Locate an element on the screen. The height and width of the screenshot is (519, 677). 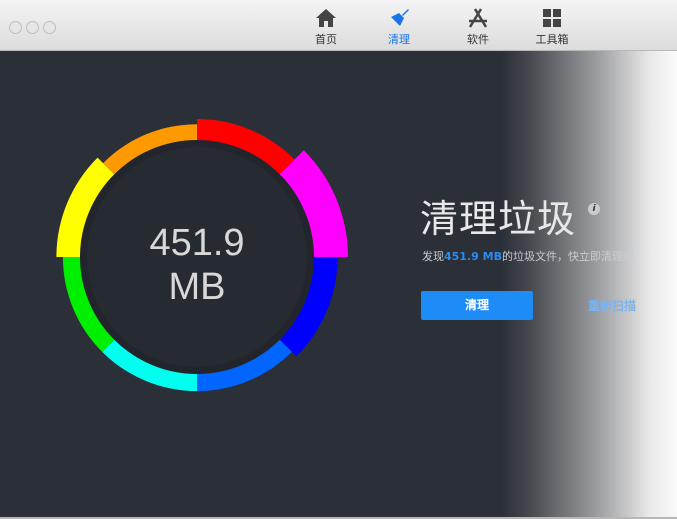
summary-prefix: 发现 is located at coordinates (433, 256).